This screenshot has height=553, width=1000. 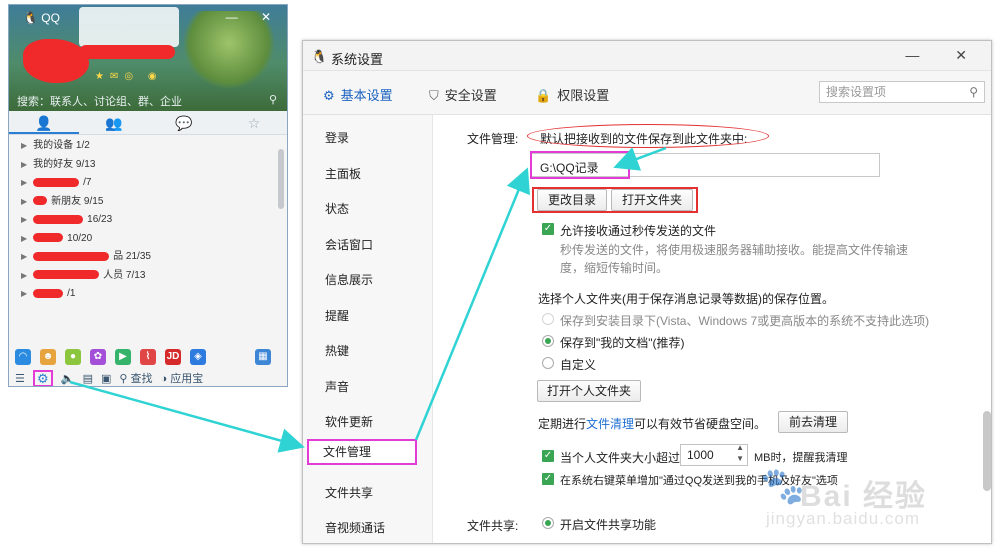 What do you see at coordinates (740, 458) in the screenshot?
I see `stepper-down-icon: ▼` at bounding box center [740, 458].